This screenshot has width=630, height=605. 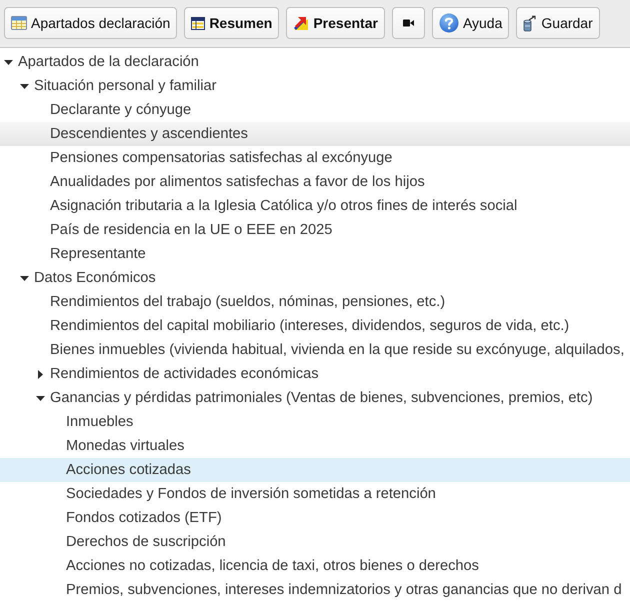 What do you see at coordinates (315, 470) in the screenshot?
I see `tree-item: Acciones cotizadas` at bounding box center [315, 470].